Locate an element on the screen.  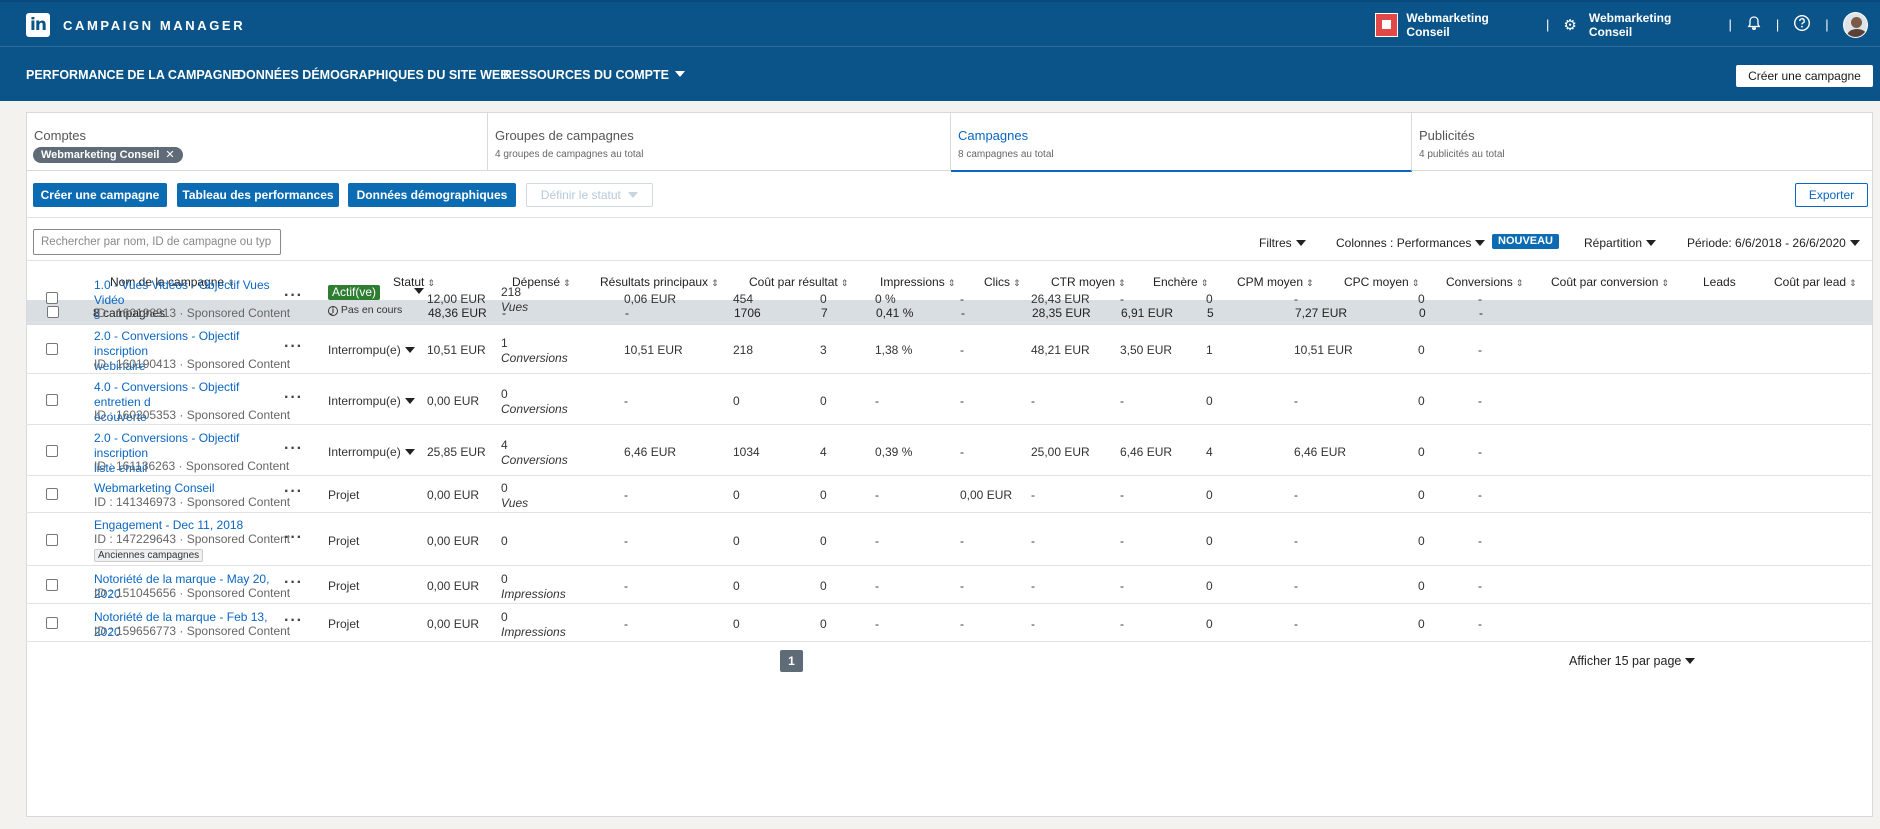
columns-label: Colonnes : is located at coordinates (1365, 243).